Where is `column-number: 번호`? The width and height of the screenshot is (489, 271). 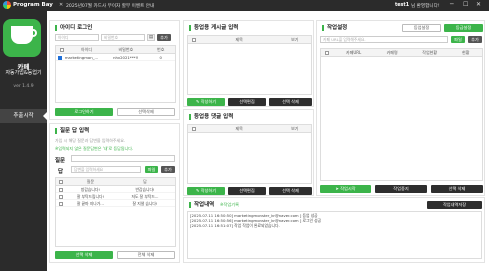 column-number: 번호 is located at coordinates (161, 49).